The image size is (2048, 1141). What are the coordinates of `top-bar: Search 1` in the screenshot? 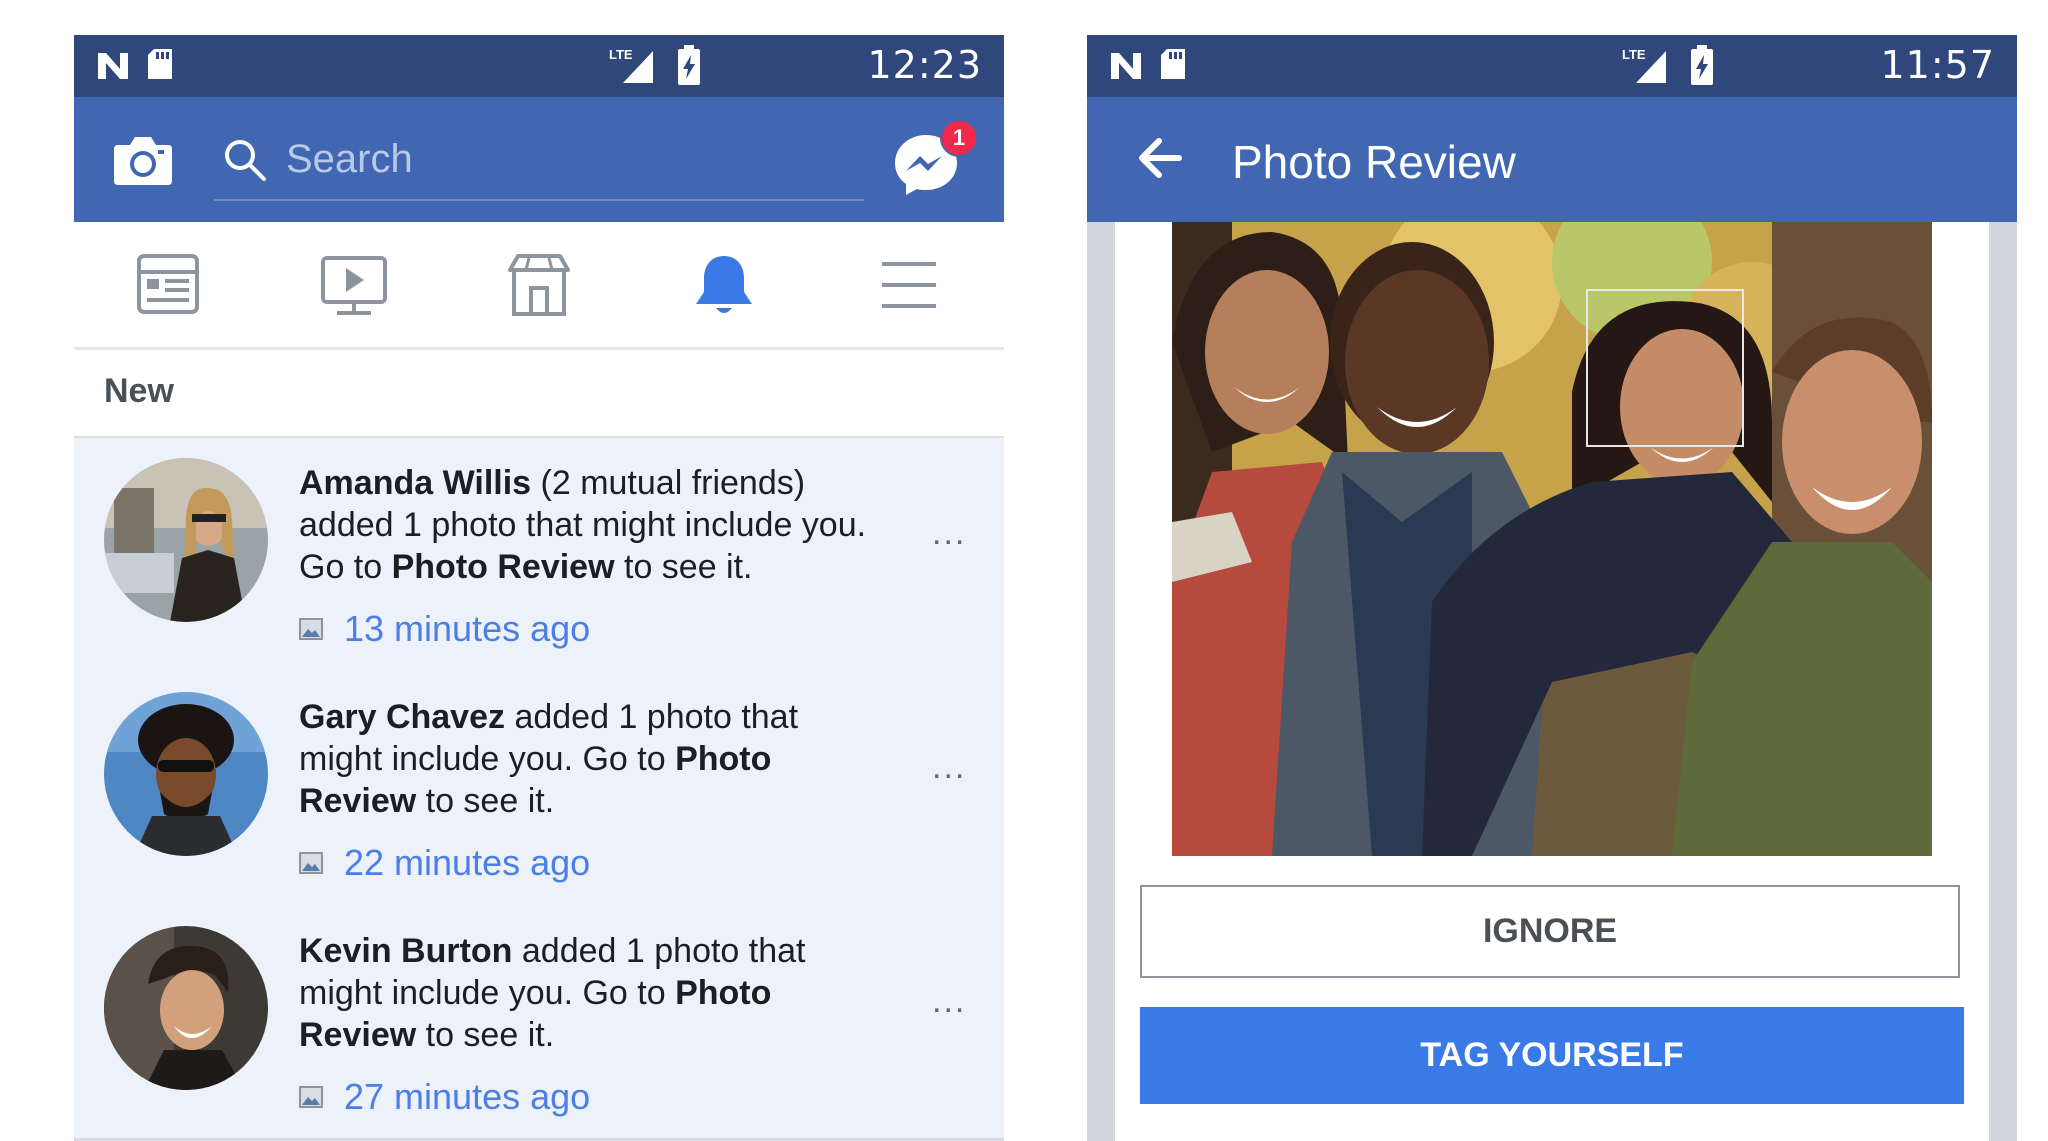 It's located at (539, 159).